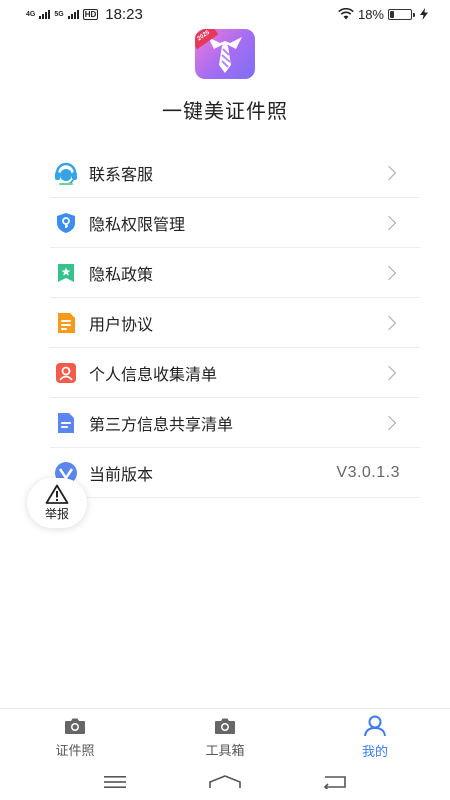 Image resolution: width=450 pixels, height=800 pixels. I want to click on menu-item-label: 联系客服, so click(121, 174).